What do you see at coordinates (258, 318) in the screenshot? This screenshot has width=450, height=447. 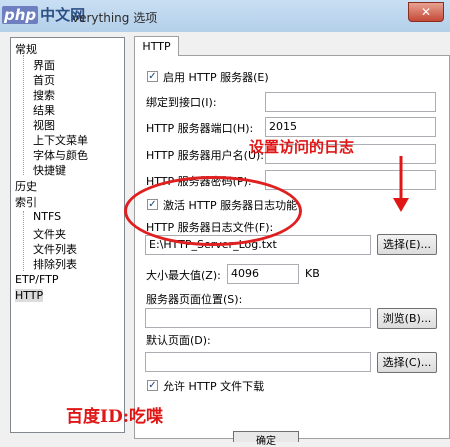 I see `page-location-input` at bounding box center [258, 318].